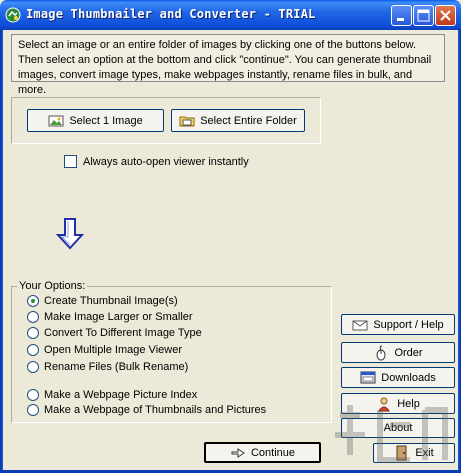  What do you see at coordinates (360, 325) in the screenshot?
I see `envelope-icon` at bounding box center [360, 325].